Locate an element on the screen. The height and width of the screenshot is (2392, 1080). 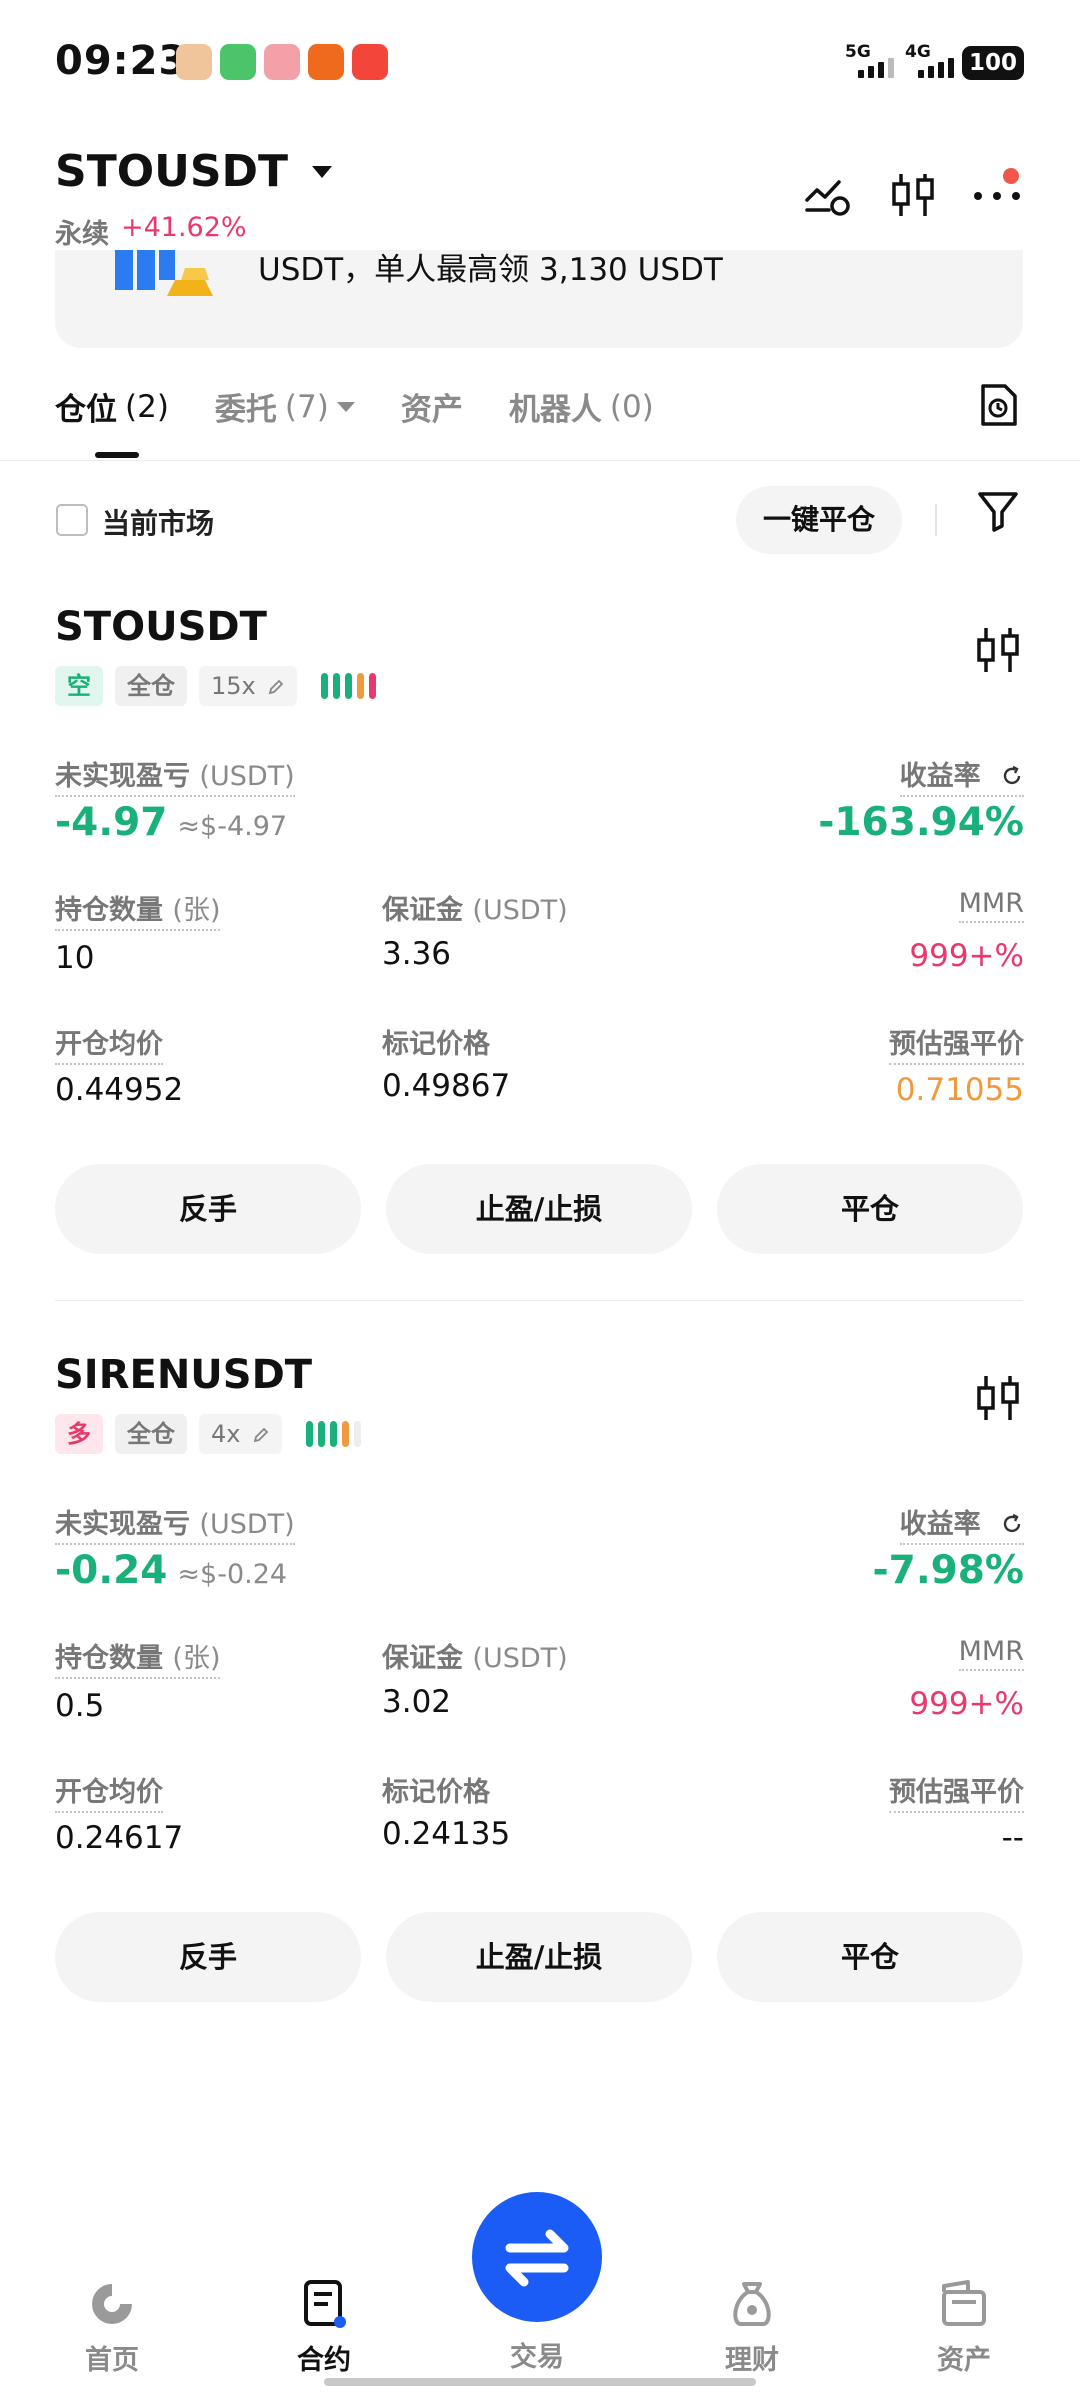
position-tabs: 仓位 (2) 委托 (7) 资产 机器人 (0) is located at coordinates (354, 406).